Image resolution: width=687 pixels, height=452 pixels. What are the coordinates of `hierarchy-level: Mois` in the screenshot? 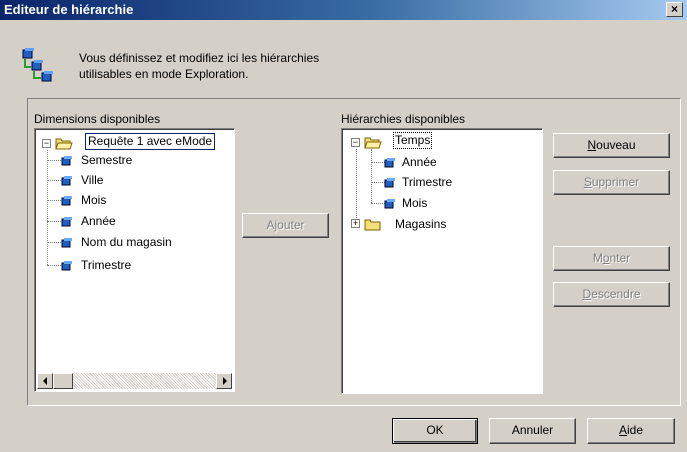 It's located at (414, 203).